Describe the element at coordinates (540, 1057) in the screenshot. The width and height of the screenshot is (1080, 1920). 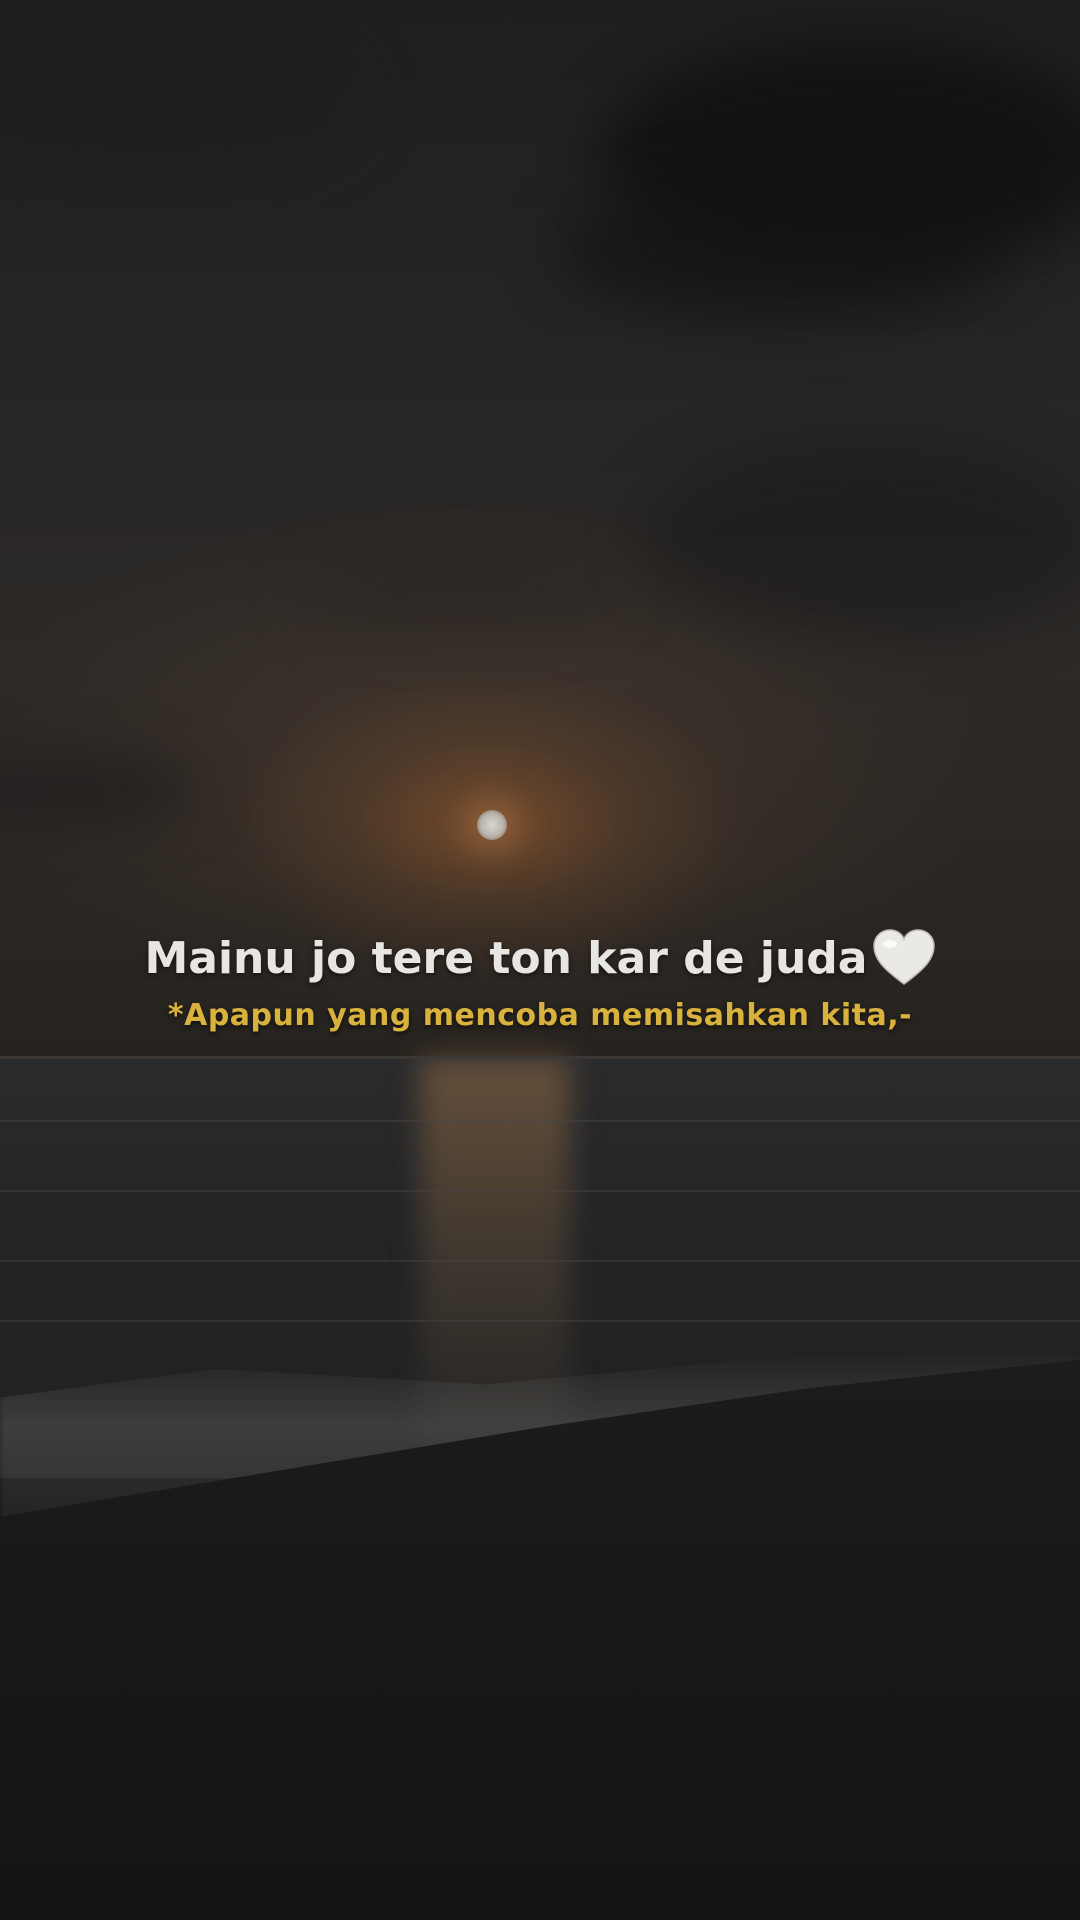
I see `horizon` at that location.